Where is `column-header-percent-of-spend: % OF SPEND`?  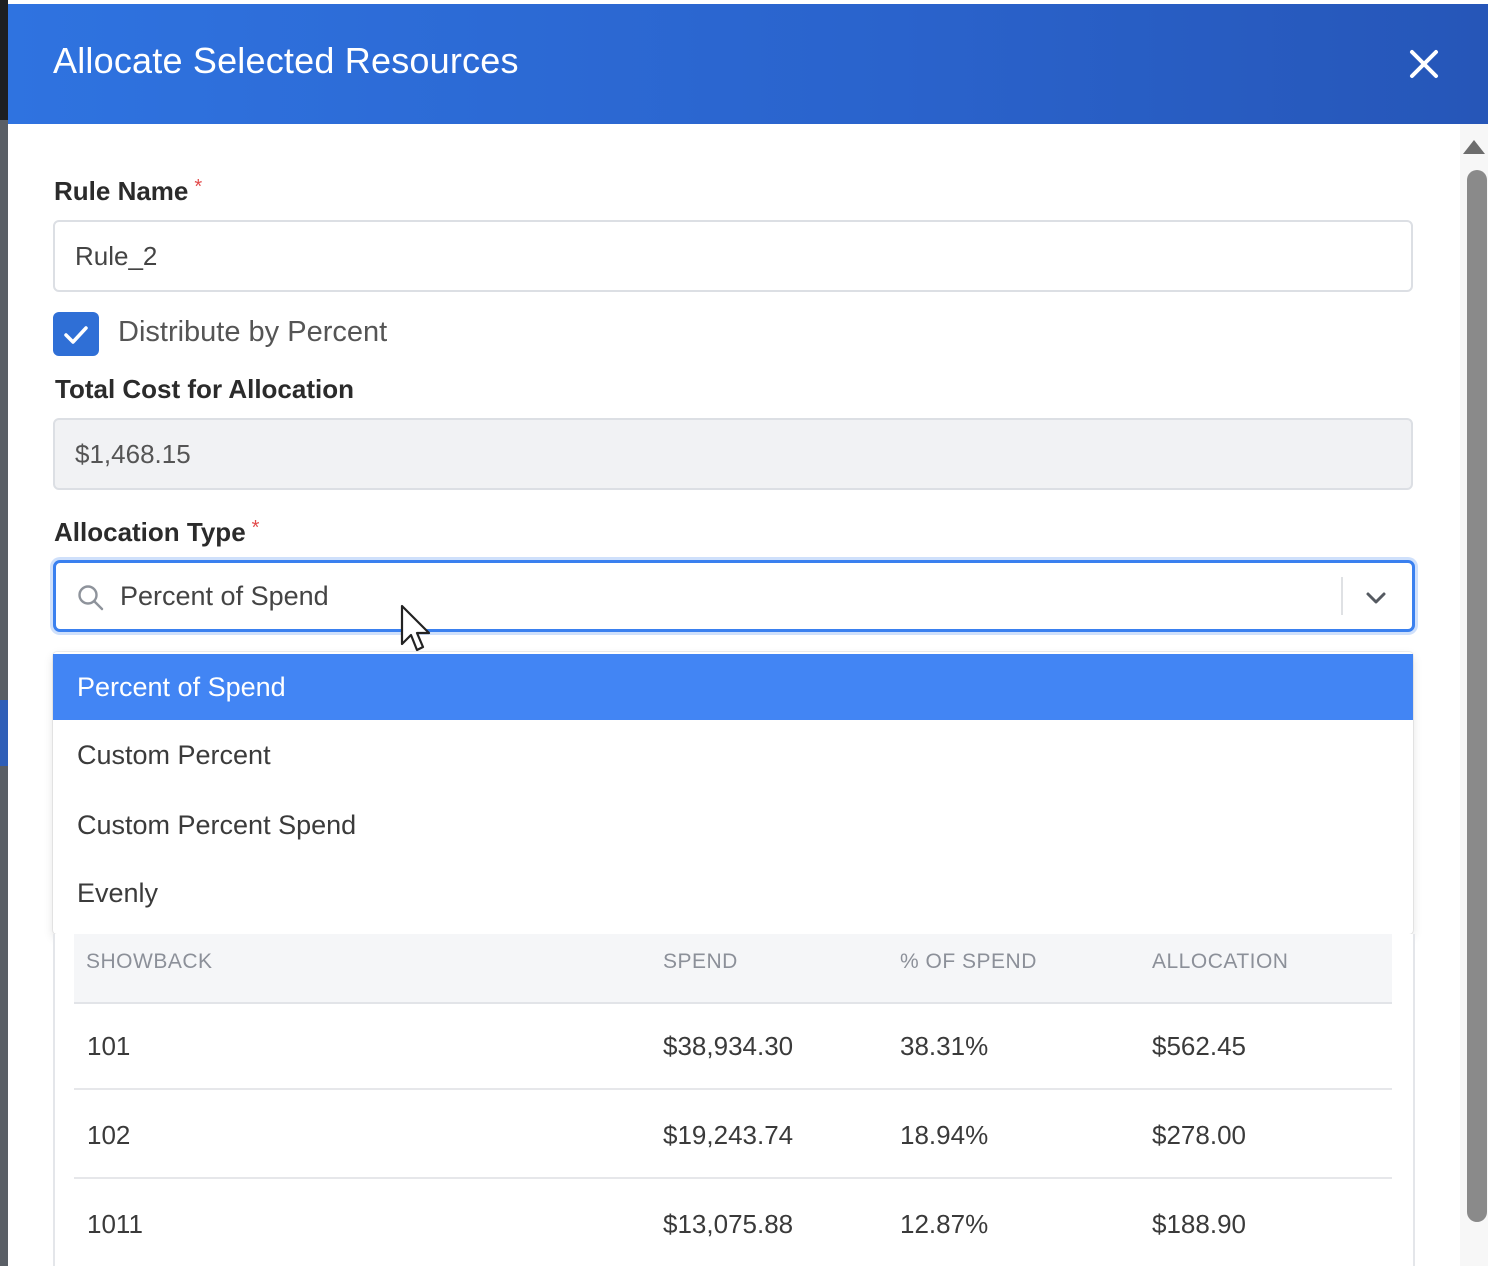
column-header-percent-of-spend: % OF SPEND is located at coordinates (968, 962).